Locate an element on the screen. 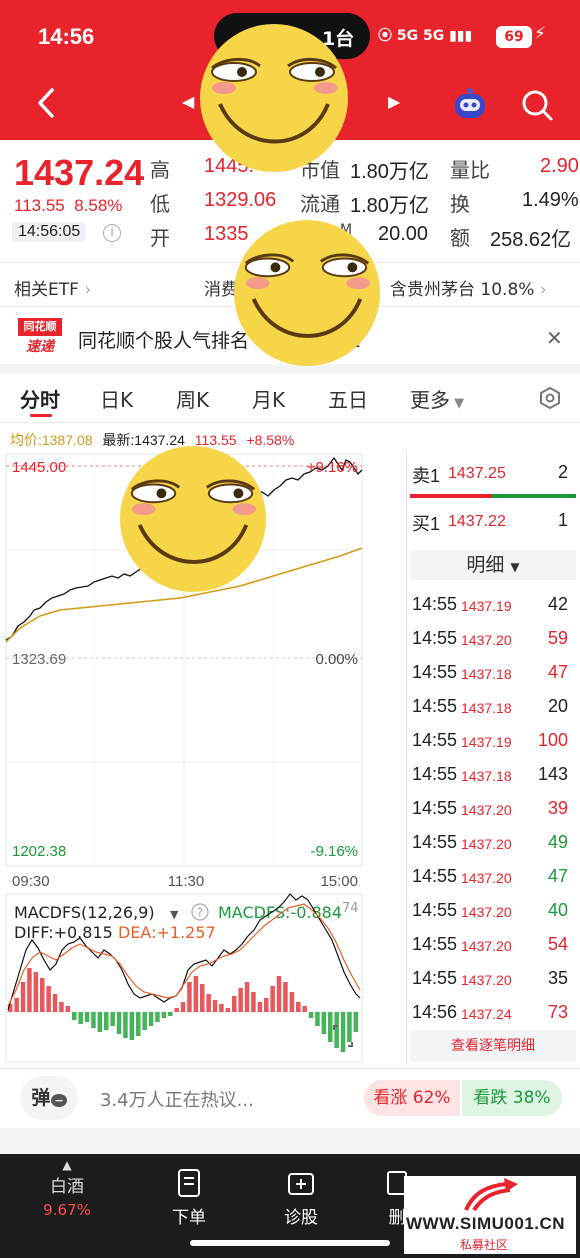 The width and height of the screenshot is (580, 1258). tab-monthly-k: 月K is located at coordinates (268, 398).